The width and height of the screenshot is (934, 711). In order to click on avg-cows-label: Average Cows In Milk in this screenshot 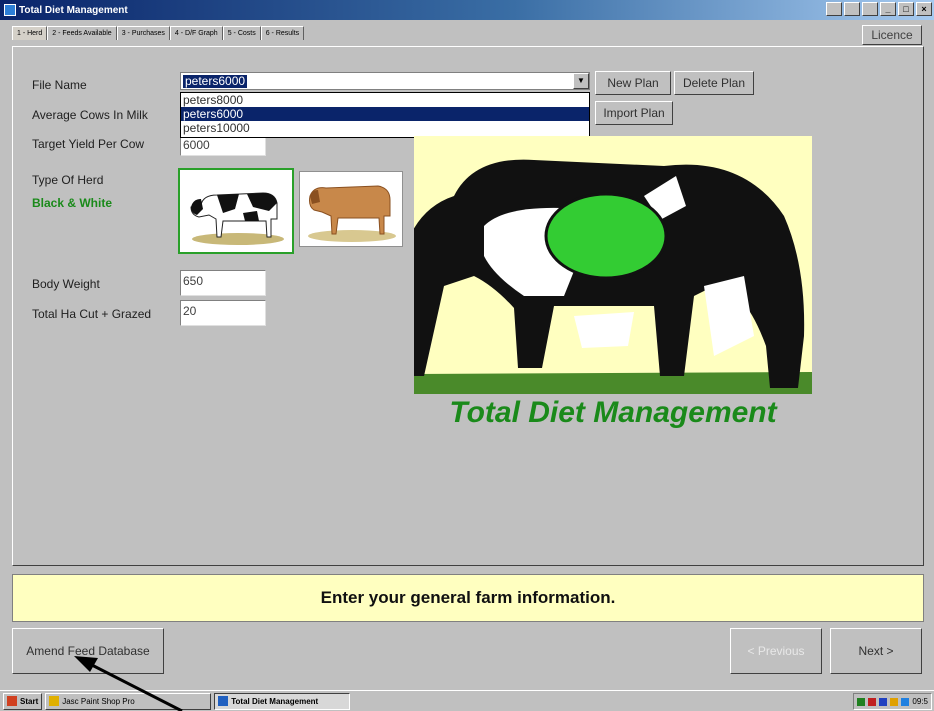, I will do `click(90, 115)`.